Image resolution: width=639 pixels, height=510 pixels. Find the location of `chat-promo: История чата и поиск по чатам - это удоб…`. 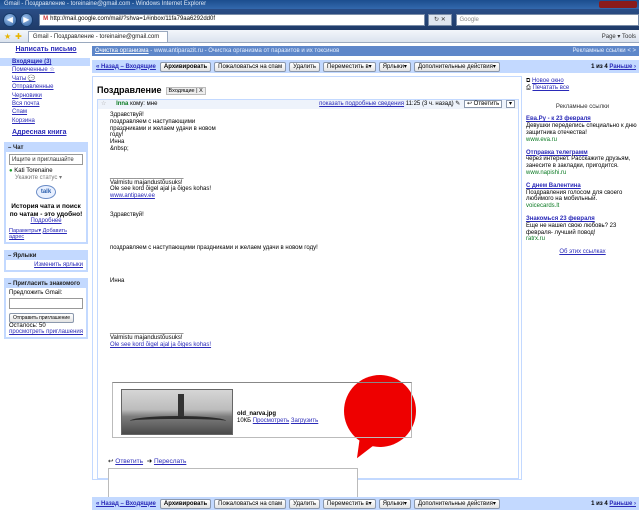

chat-promo: История чата и поиск по чатам - это удоб… is located at coordinates (46, 210).